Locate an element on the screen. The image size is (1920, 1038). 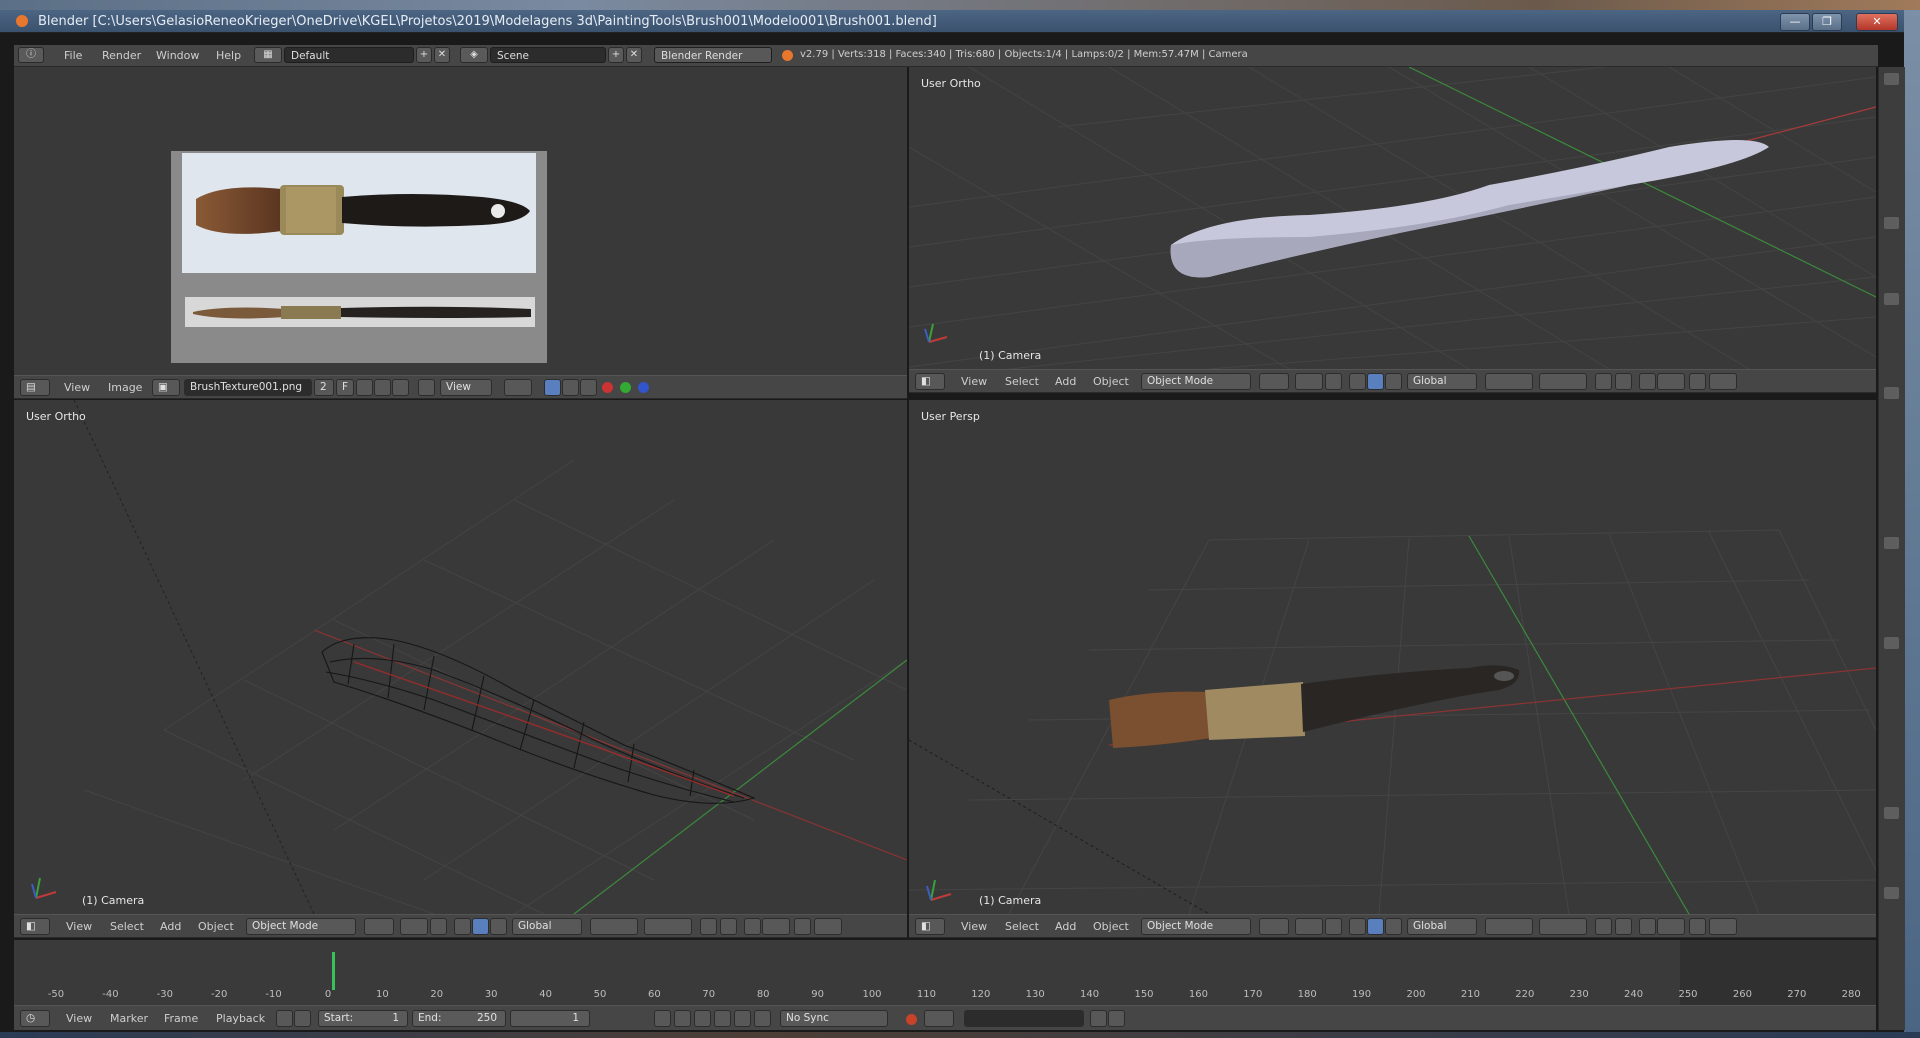
new-image-icon is located at coordinates (364, 387).